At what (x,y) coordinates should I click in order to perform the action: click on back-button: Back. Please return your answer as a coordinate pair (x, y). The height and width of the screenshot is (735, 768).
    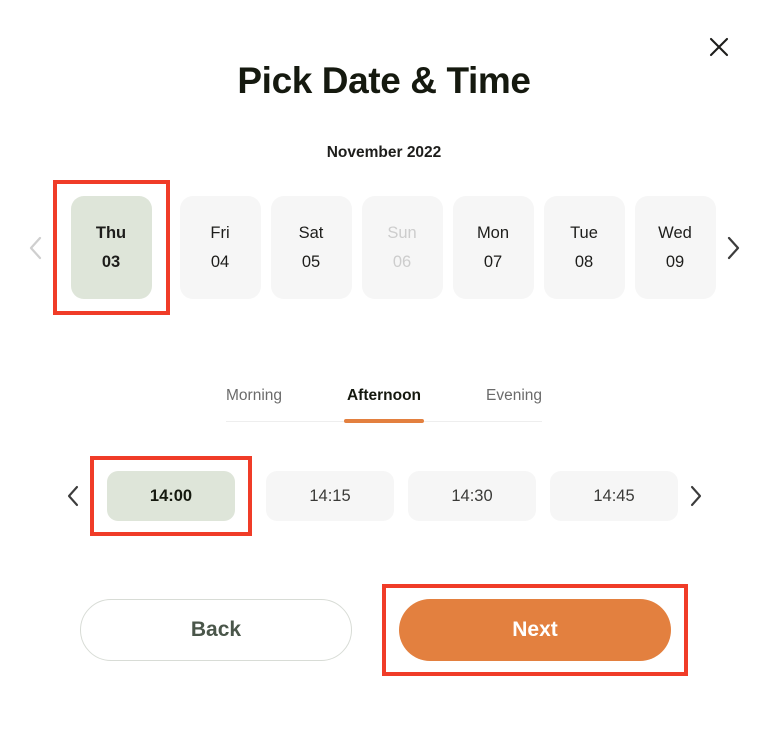
    Looking at the image, I should click on (216, 630).